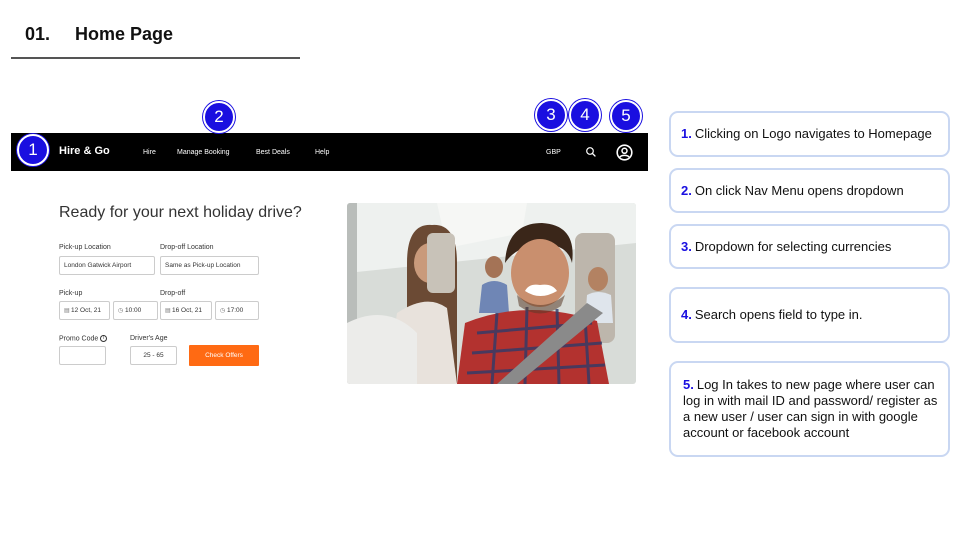 The height and width of the screenshot is (540, 960). I want to click on pickup-location-label: Pick-up Location, so click(85, 247).